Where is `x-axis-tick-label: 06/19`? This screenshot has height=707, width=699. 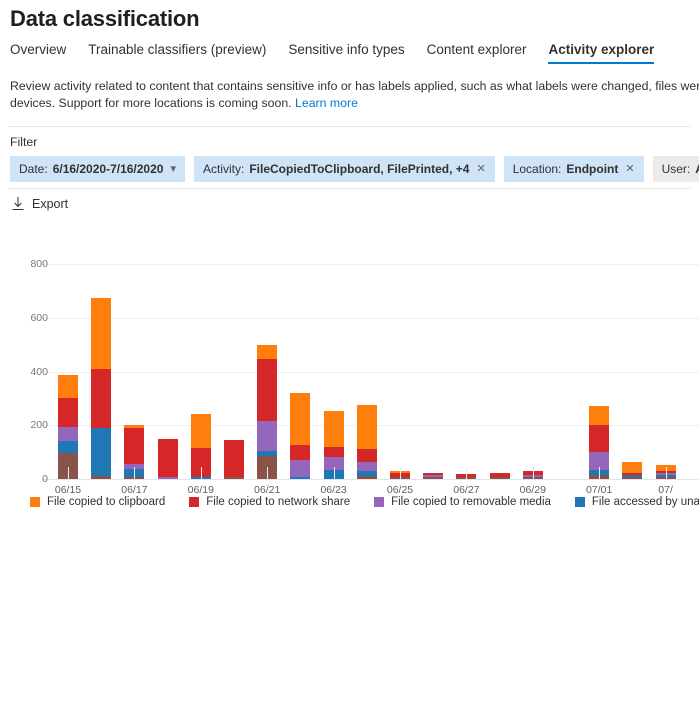
x-axis-tick-label: 06/19 is located at coordinates (200, 490).